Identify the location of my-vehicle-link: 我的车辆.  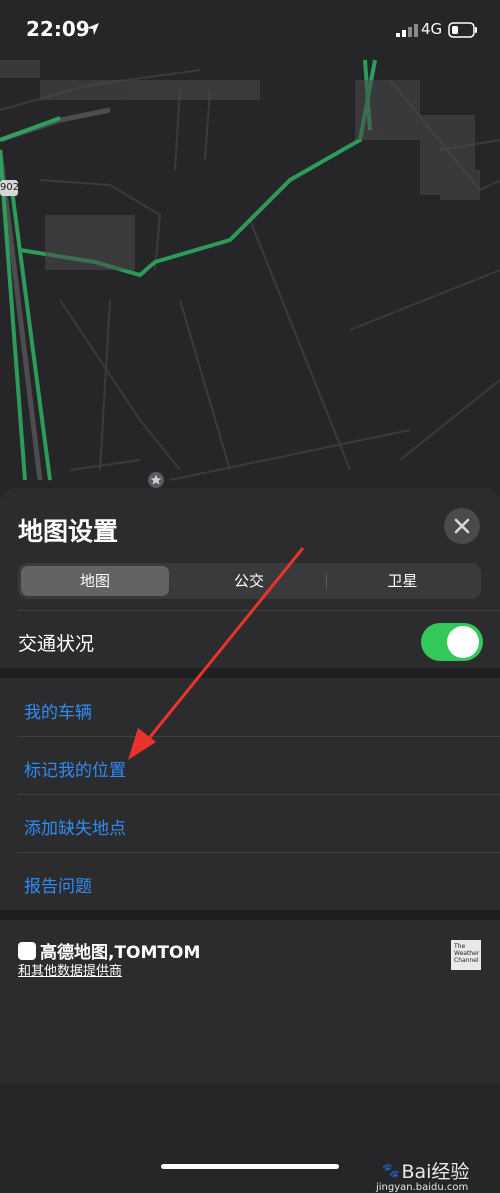
(58, 710).